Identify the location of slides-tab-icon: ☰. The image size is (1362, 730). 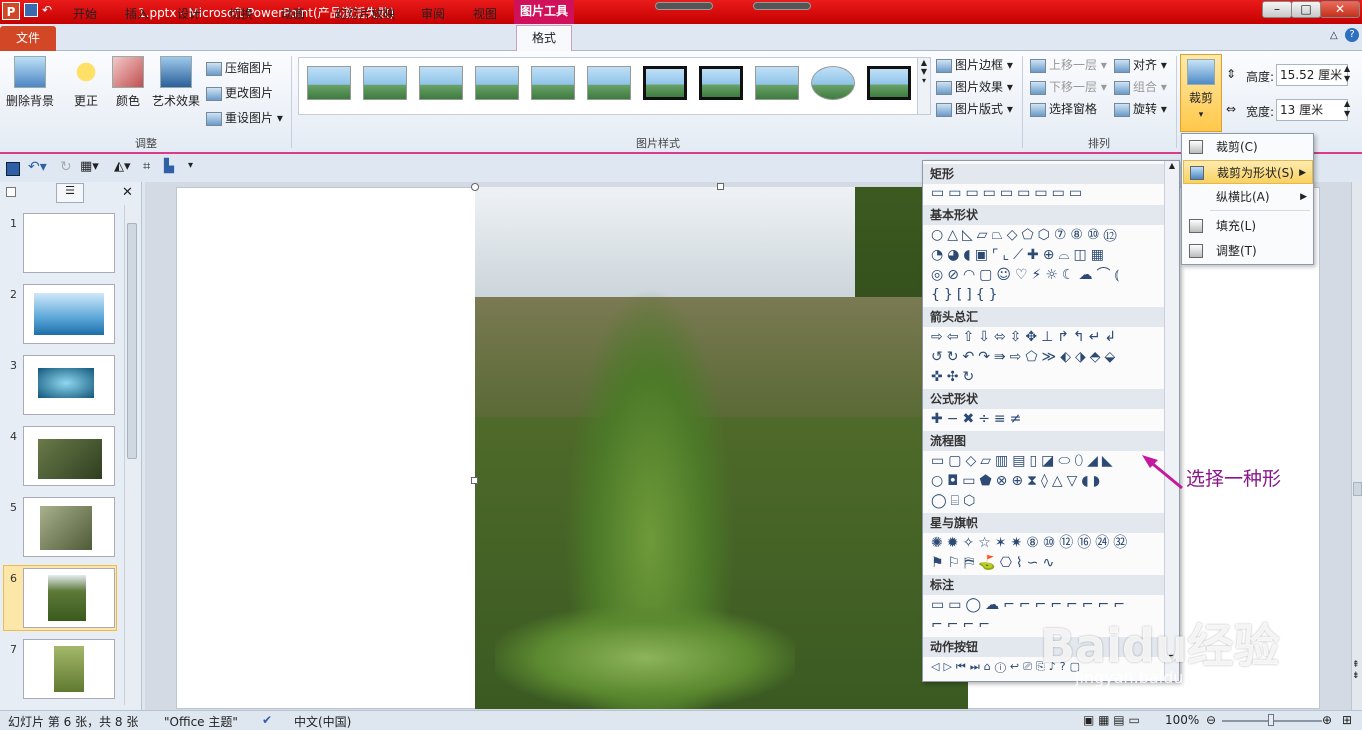
(70, 193).